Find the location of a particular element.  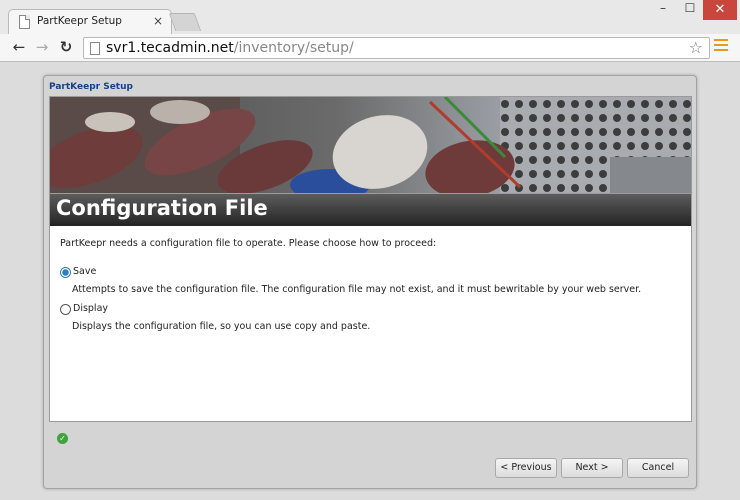

section-header: Configuration File is located at coordinates (370, 209).